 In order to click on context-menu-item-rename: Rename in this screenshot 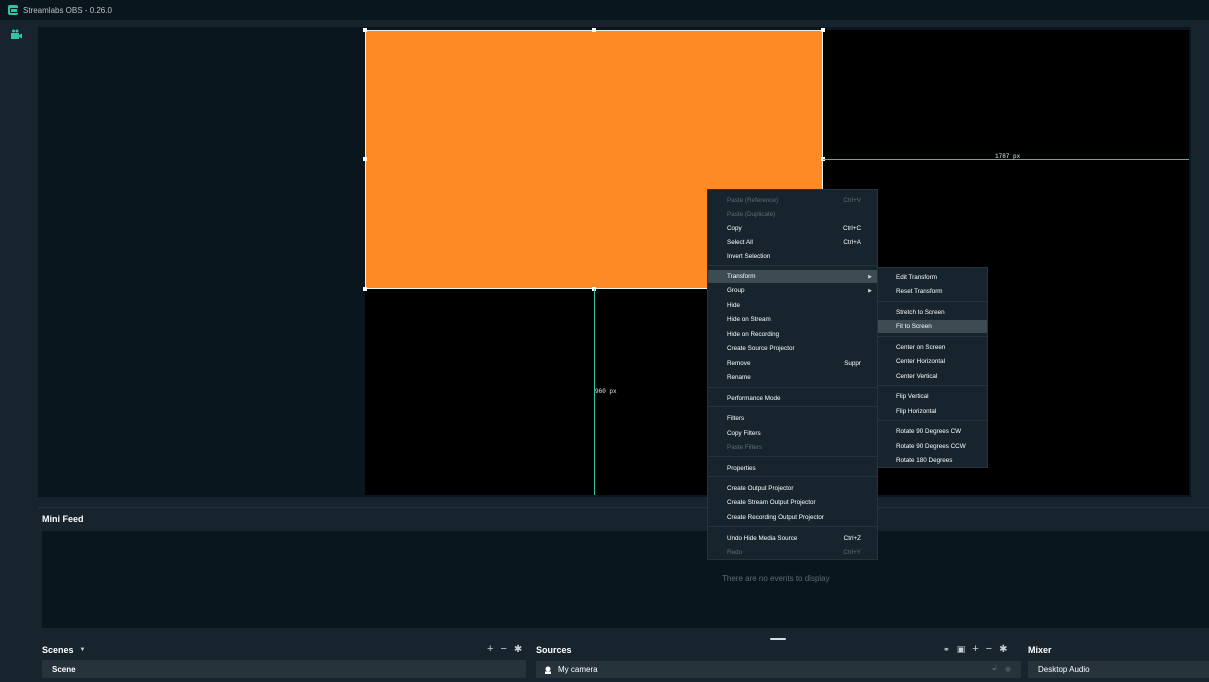, I will do `click(792, 377)`.